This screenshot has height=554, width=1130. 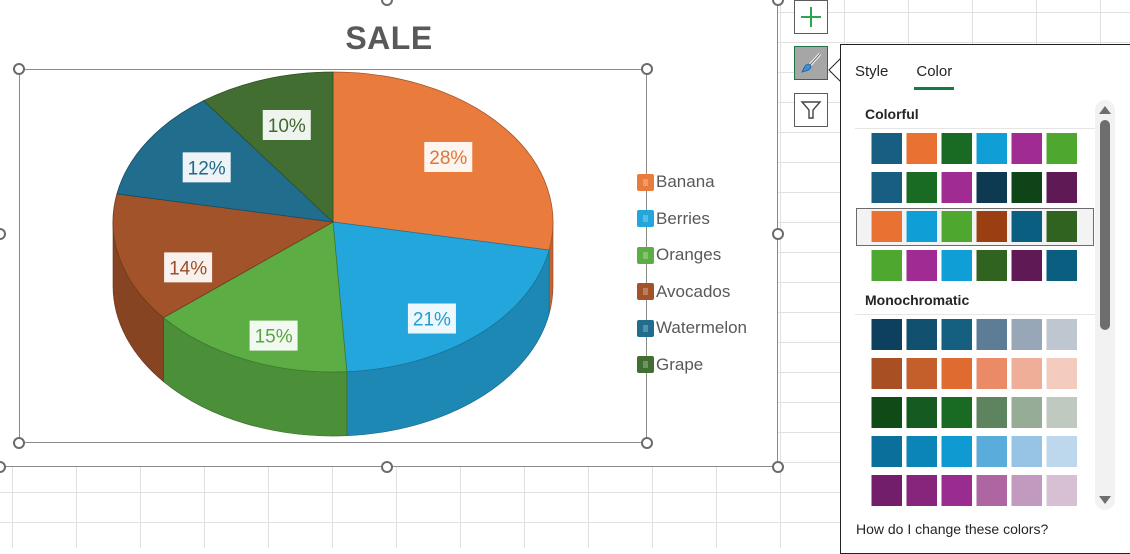 What do you see at coordinates (871, 76) in the screenshot?
I see `tab-style: Style` at bounding box center [871, 76].